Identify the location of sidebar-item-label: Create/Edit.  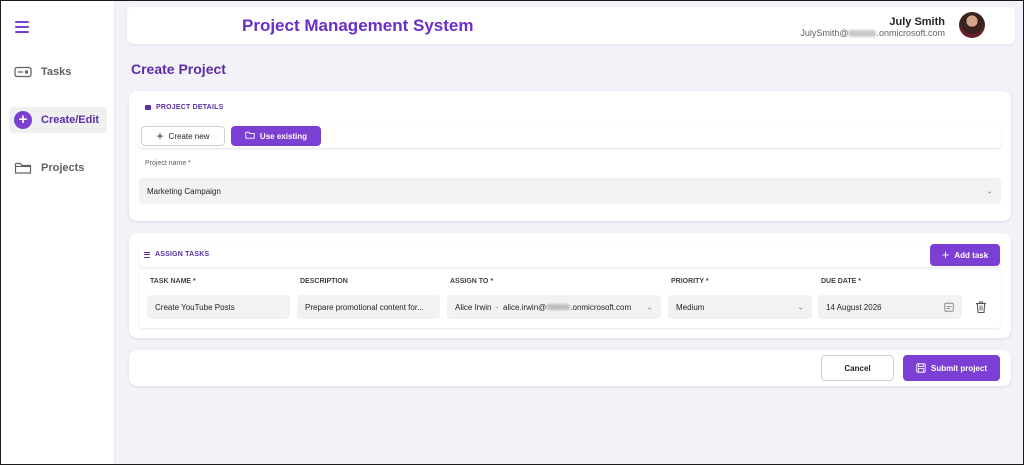
(70, 120).